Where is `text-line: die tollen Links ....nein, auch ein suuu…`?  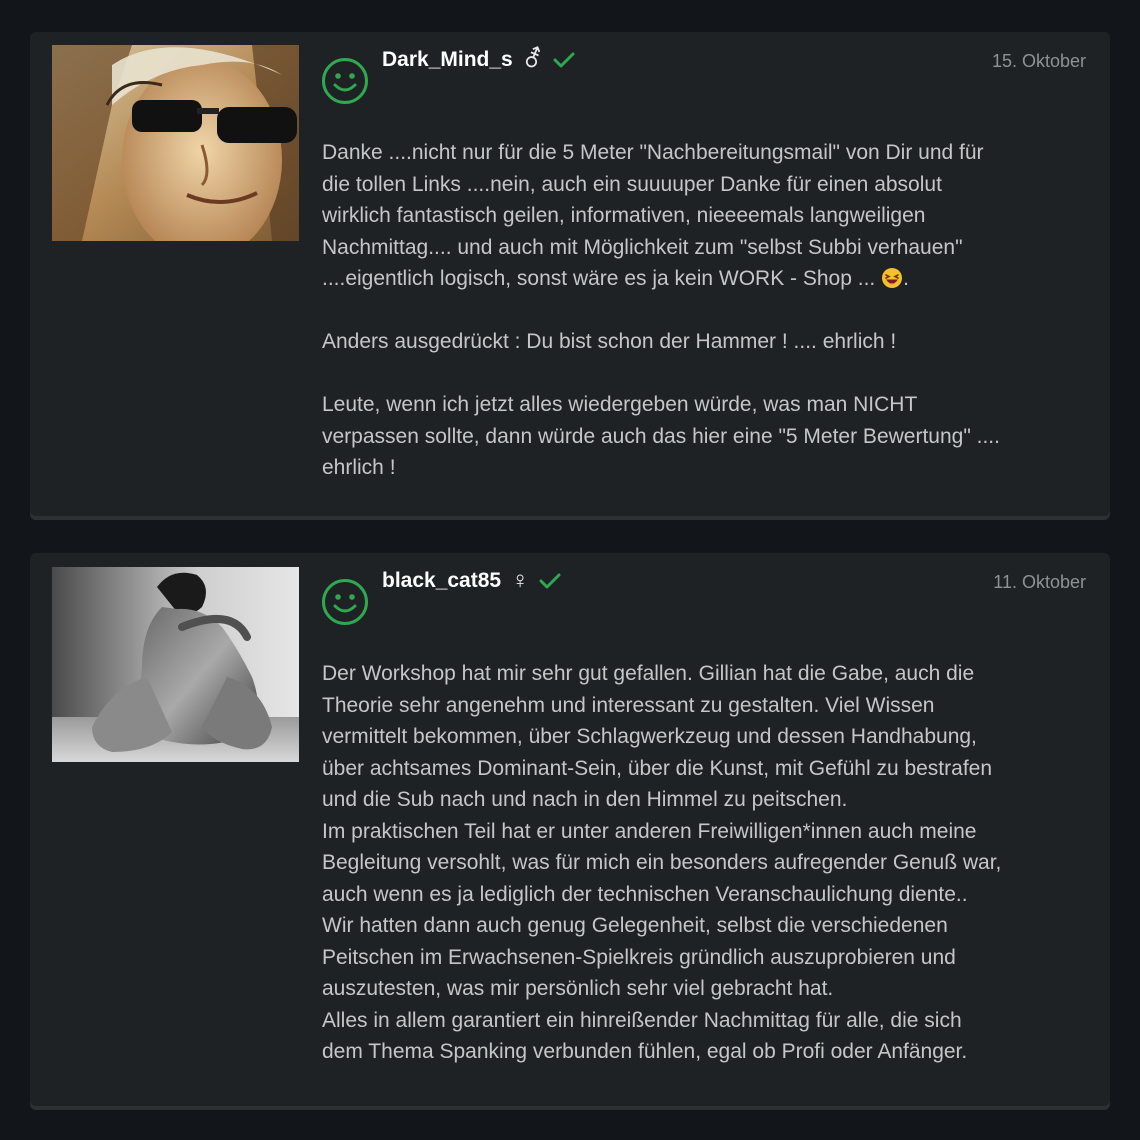
text-line: die tollen Links ....nein, auch ein suuu… is located at coordinates (632, 184).